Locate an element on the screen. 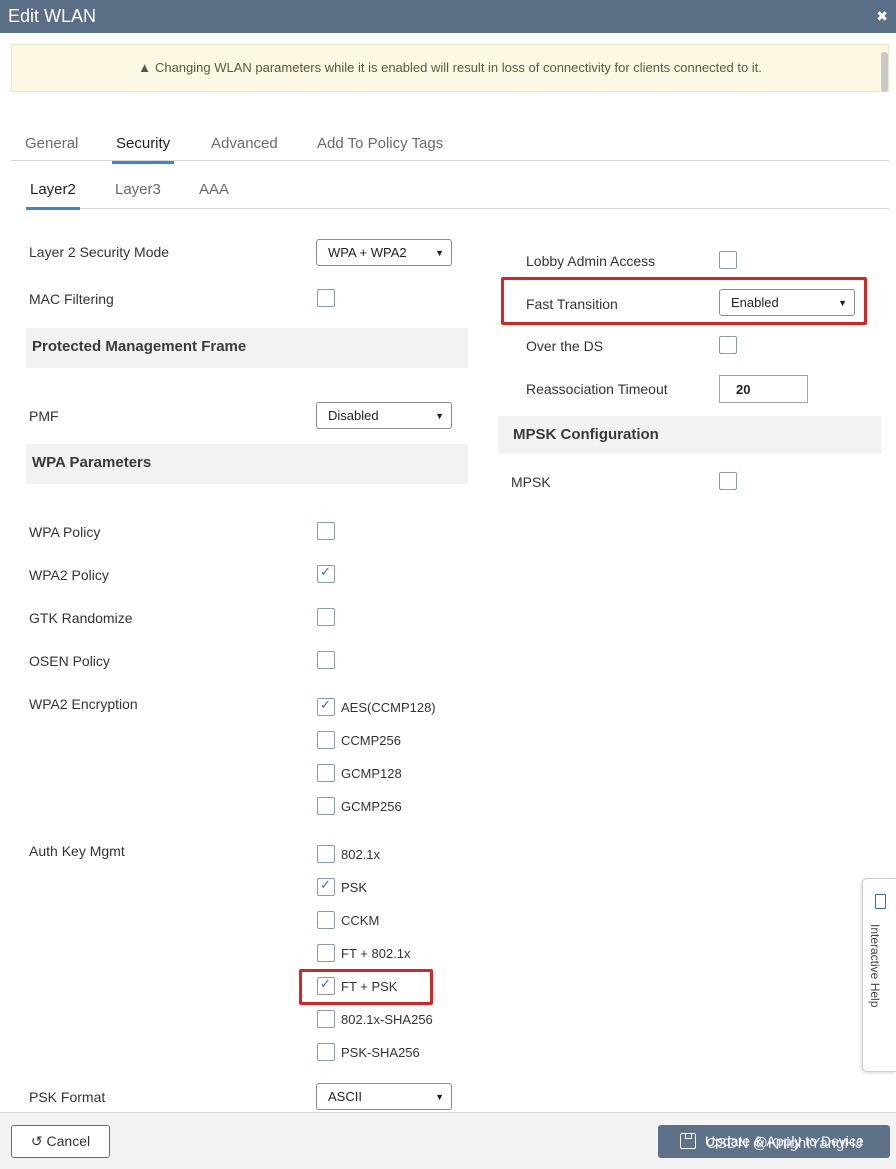 The height and width of the screenshot is (1169, 896). wpa2-encryption-label: WPA2 Encryption is located at coordinates (83, 704).